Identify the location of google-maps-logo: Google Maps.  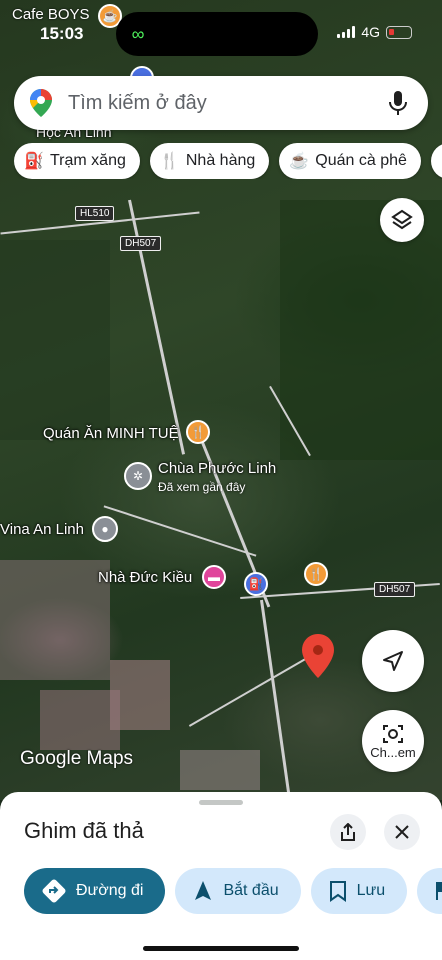
(77, 758).